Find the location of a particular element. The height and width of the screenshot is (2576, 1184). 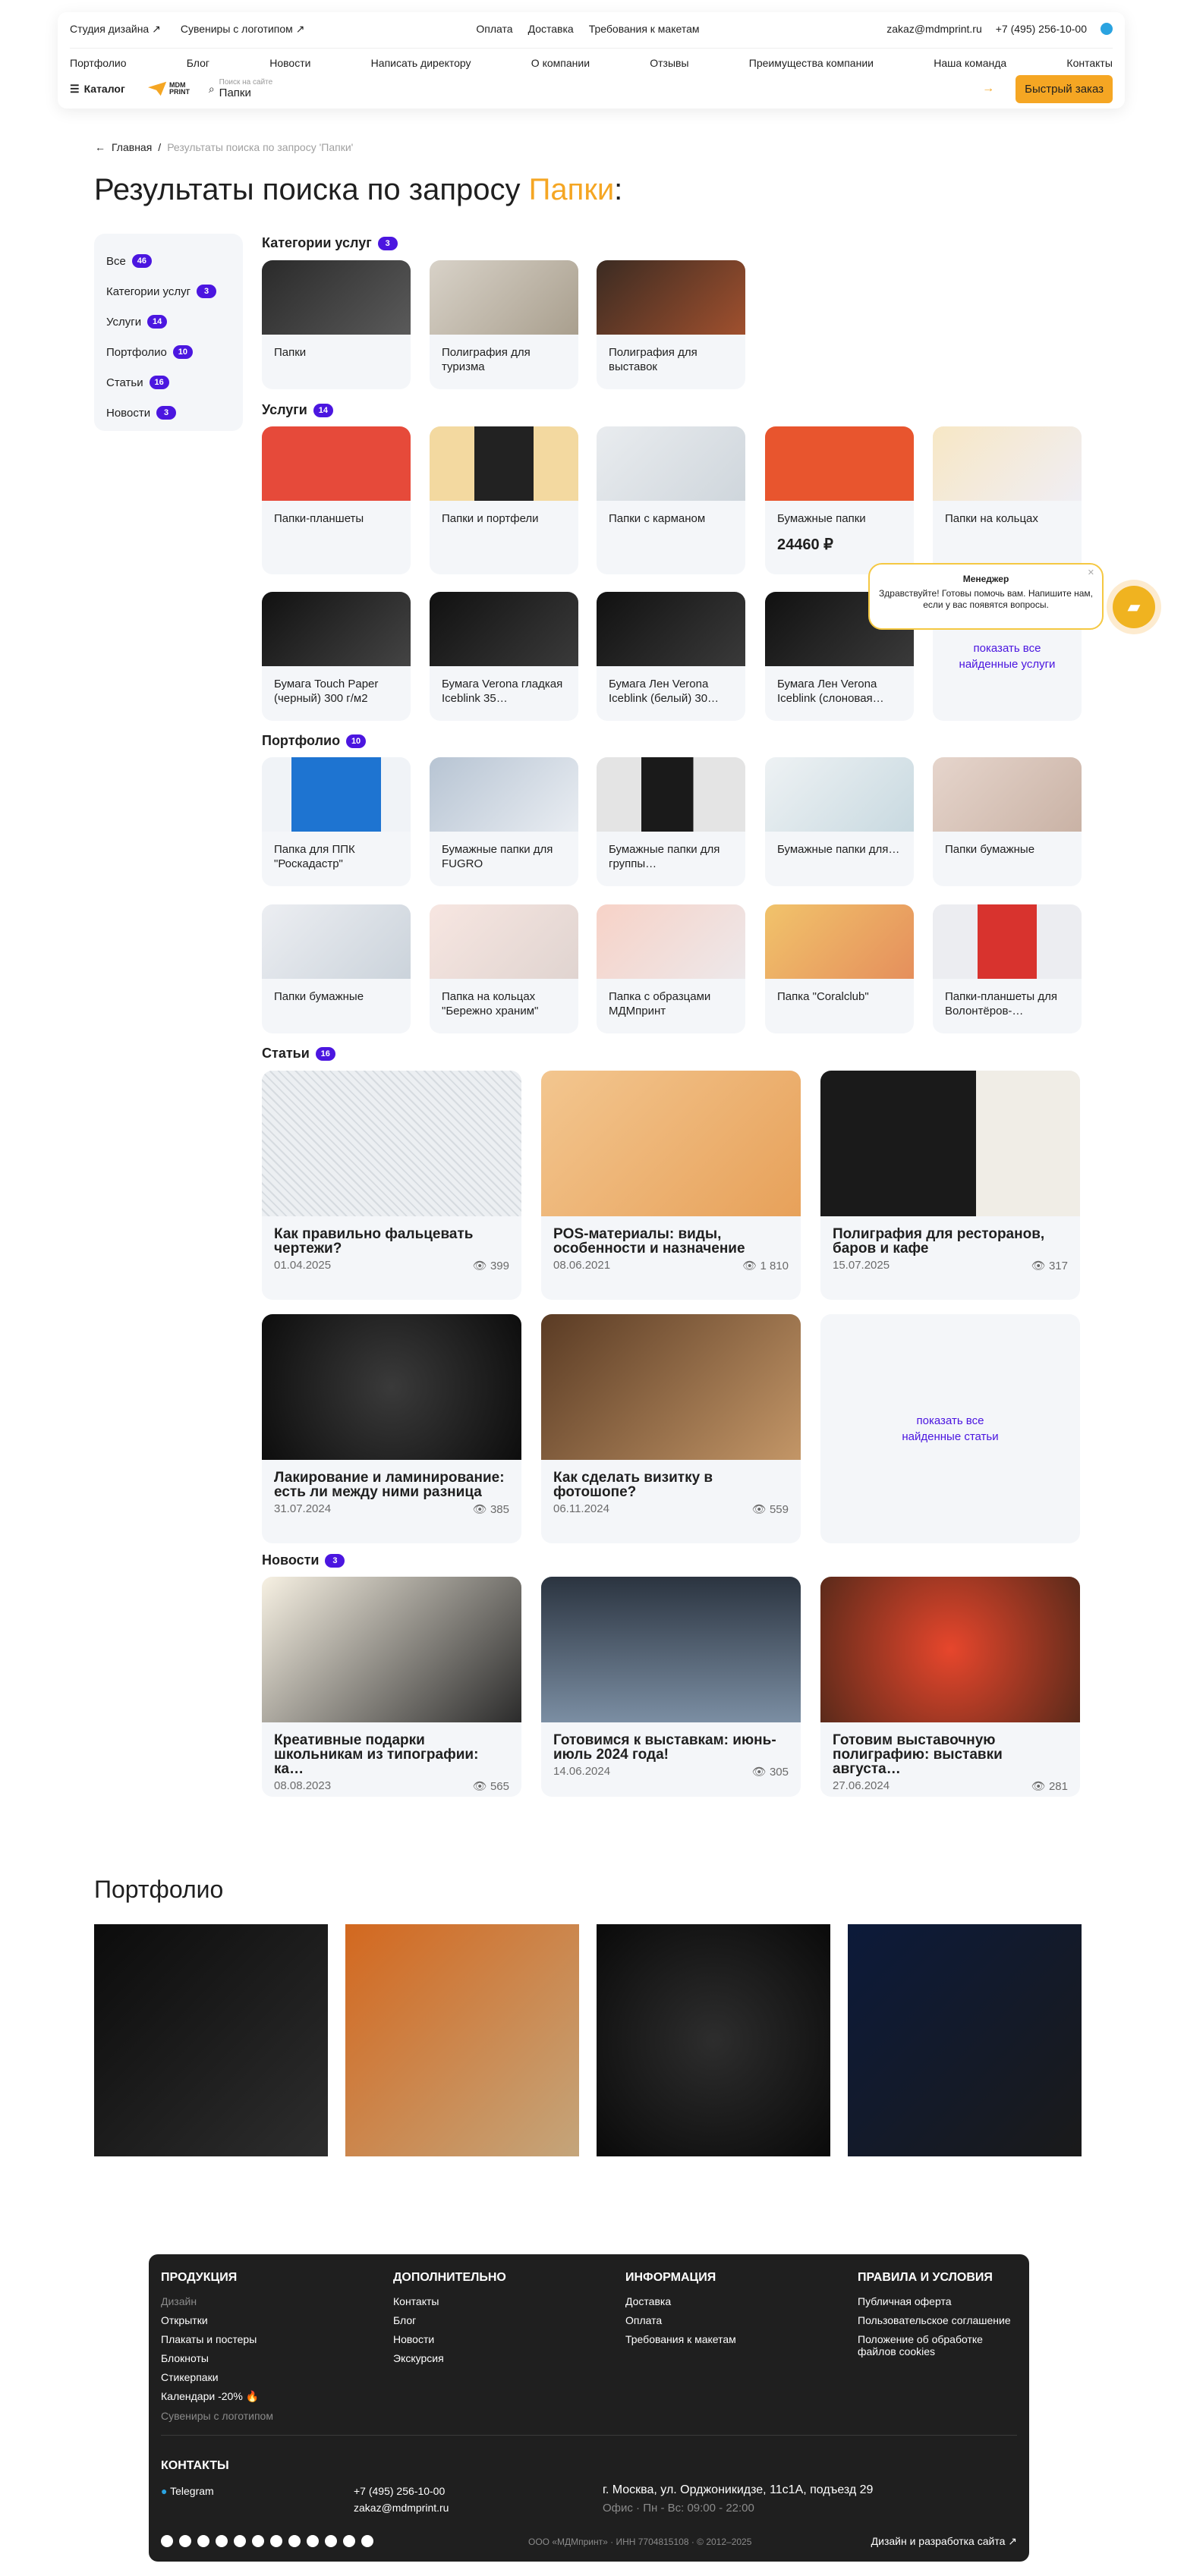

category-card: Папки is located at coordinates (336, 324).